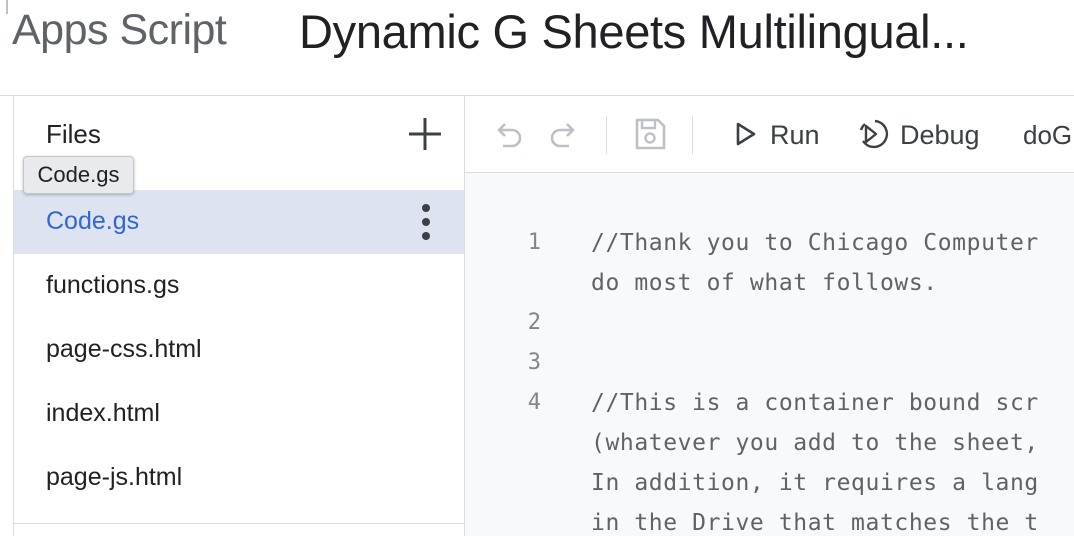 This screenshot has width=1074, height=536. Describe the element at coordinates (239, 350) in the screenshot. I see `file-item-page-css-html: page-css.html` at that location.